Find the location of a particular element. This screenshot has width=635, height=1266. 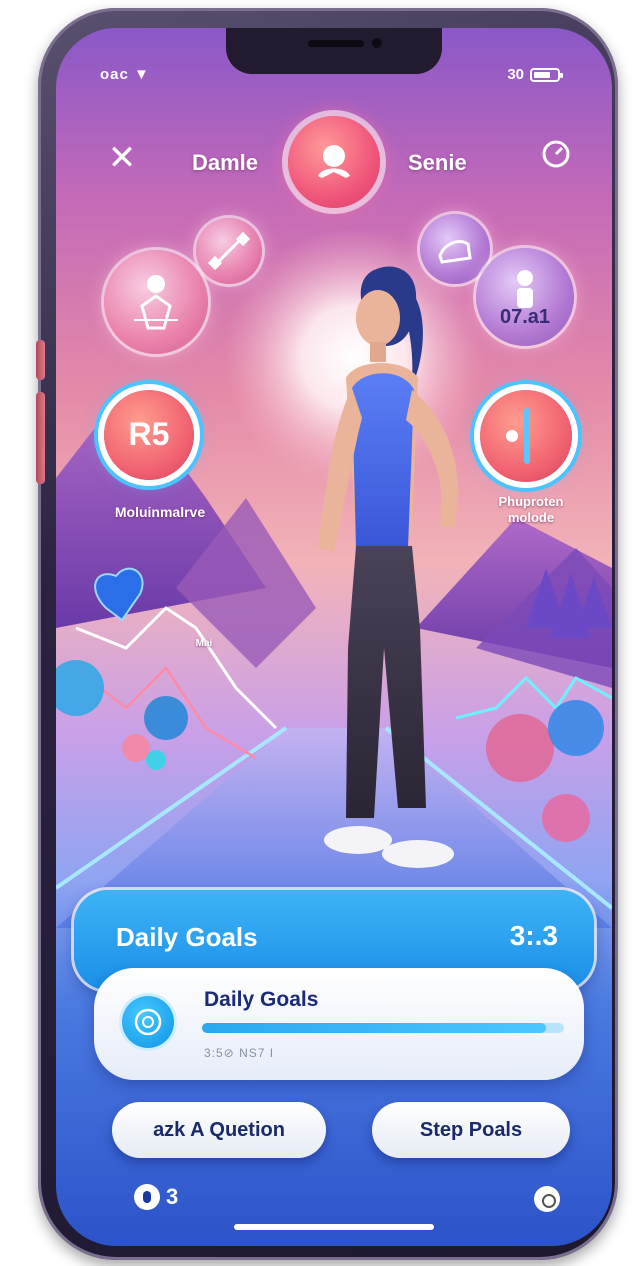

metric-ring-left: R5 is located at coordinates (149, 435).